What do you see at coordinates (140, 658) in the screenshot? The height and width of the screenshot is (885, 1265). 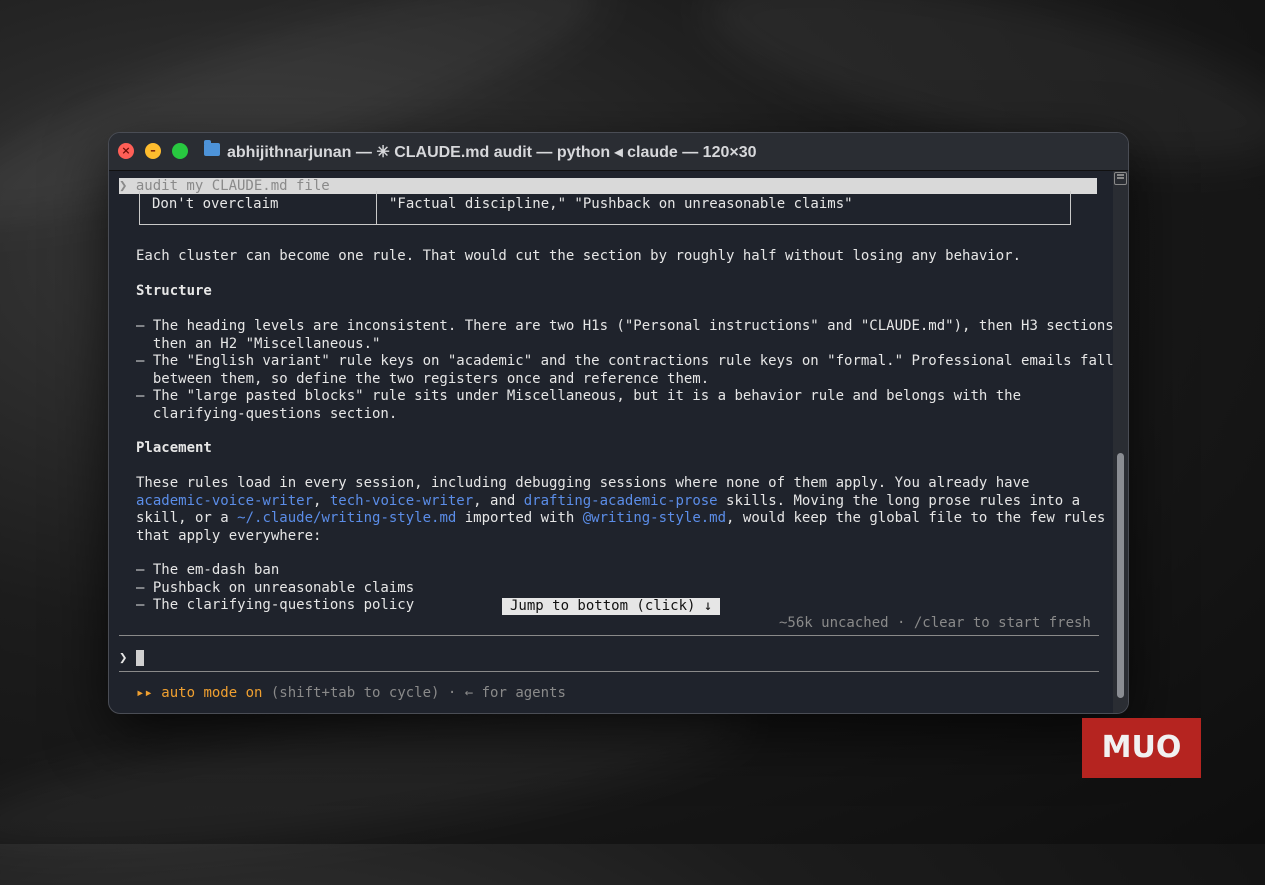 I see `input-cursor` at bounding box center [140, 658].